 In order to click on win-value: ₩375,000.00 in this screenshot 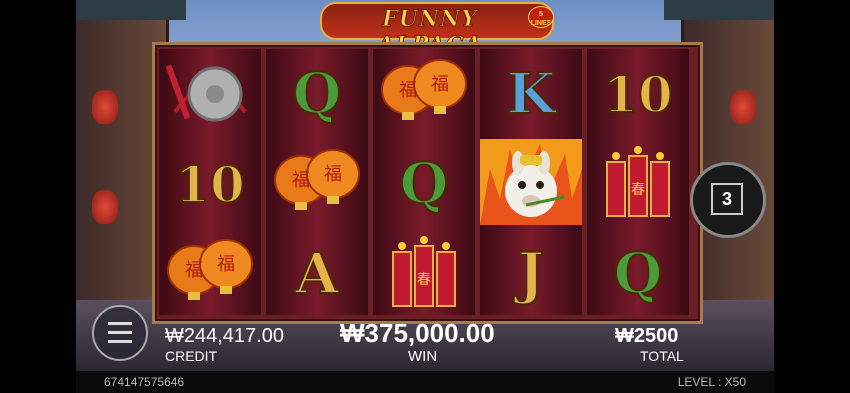, I will do `click(417, 333)`.